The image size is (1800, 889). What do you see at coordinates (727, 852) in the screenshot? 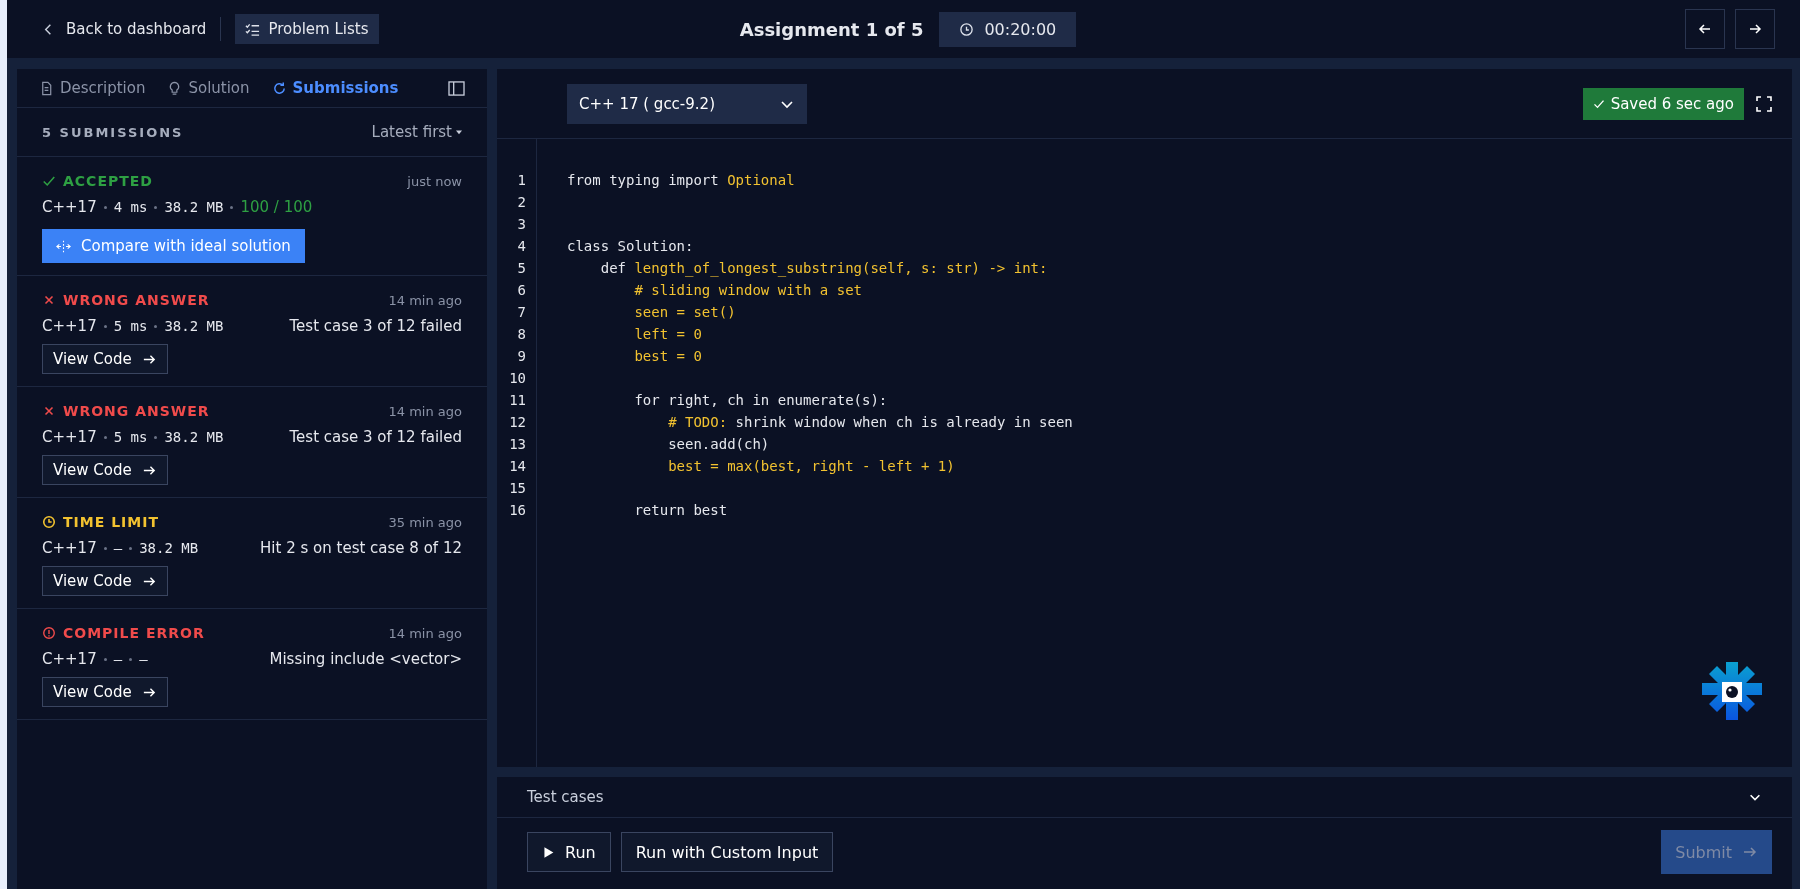
I see `run-custom-button: Run with Custom Input` at bounding box center [727, 852].